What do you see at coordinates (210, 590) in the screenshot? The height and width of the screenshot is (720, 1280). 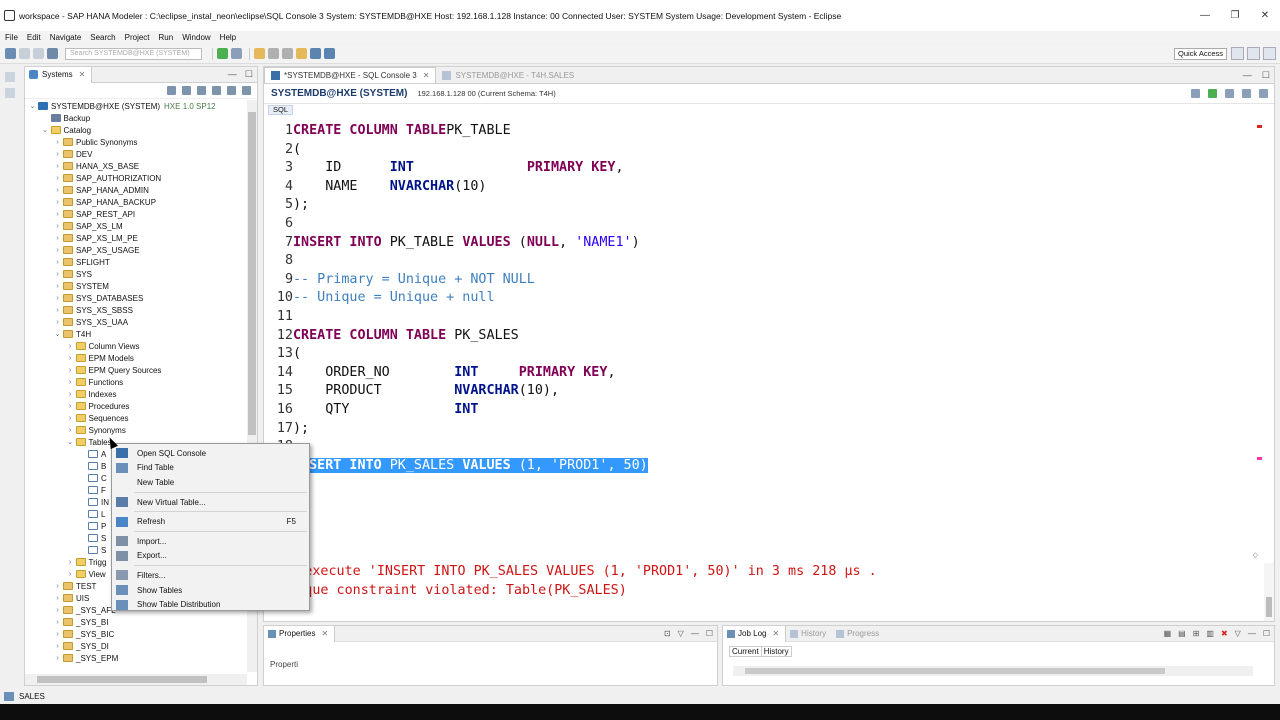 I see `context-menu-item: Show Tables` at bounding box center [210, 590].